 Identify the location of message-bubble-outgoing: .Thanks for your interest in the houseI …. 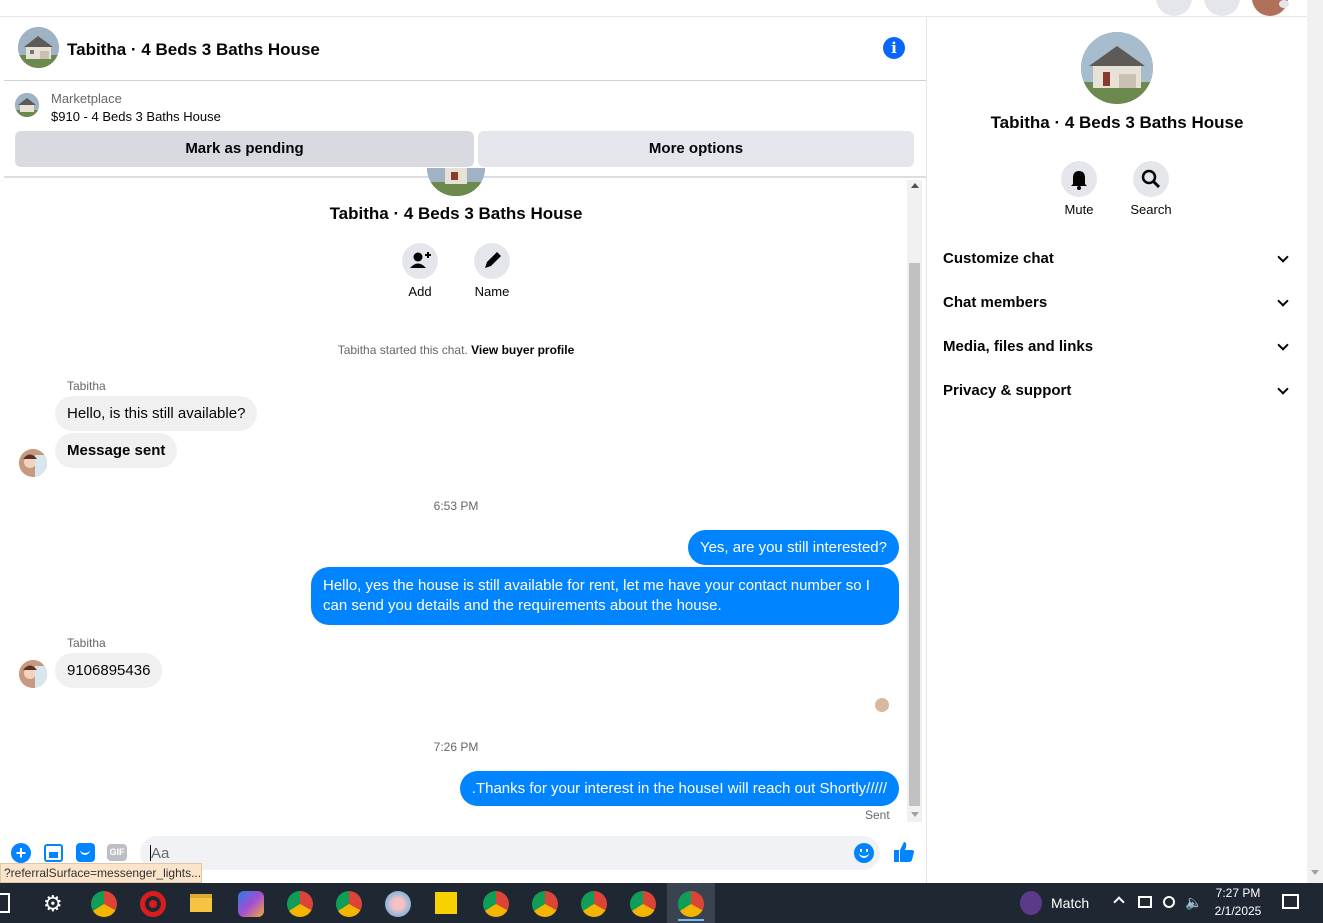
(679, 788).